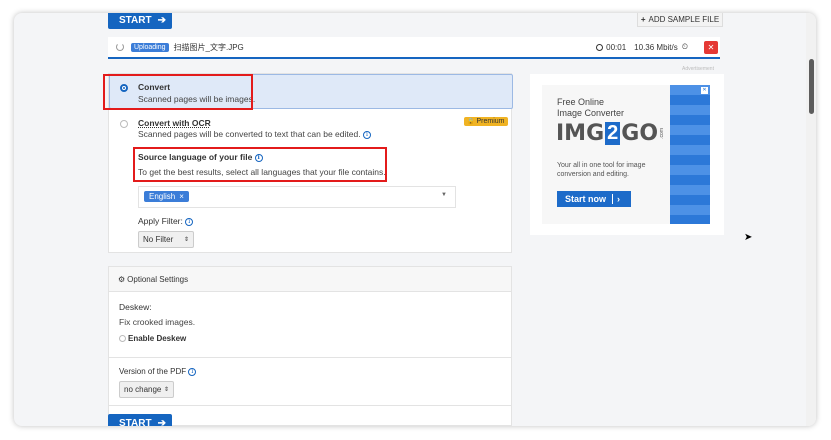  What do you see at coordinates (135, 20) in the screenshot?
I see `start-button-label: START` at bounding box center [135, 20].